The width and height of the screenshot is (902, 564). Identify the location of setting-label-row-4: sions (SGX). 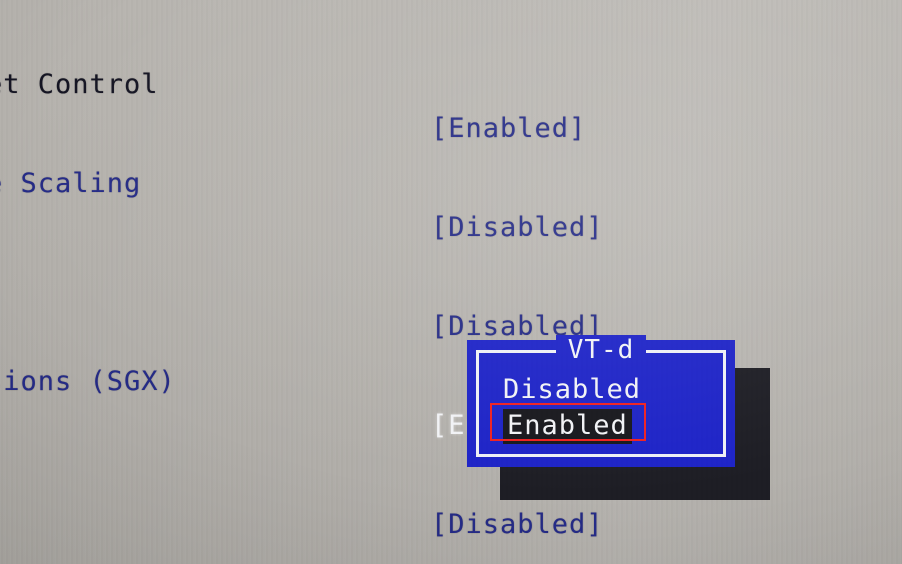
(88, 381).